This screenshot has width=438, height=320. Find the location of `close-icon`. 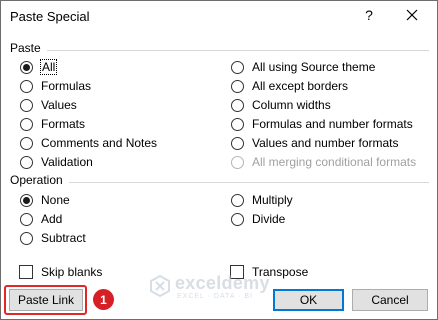

close-icon is located at coordinates (412, 15).